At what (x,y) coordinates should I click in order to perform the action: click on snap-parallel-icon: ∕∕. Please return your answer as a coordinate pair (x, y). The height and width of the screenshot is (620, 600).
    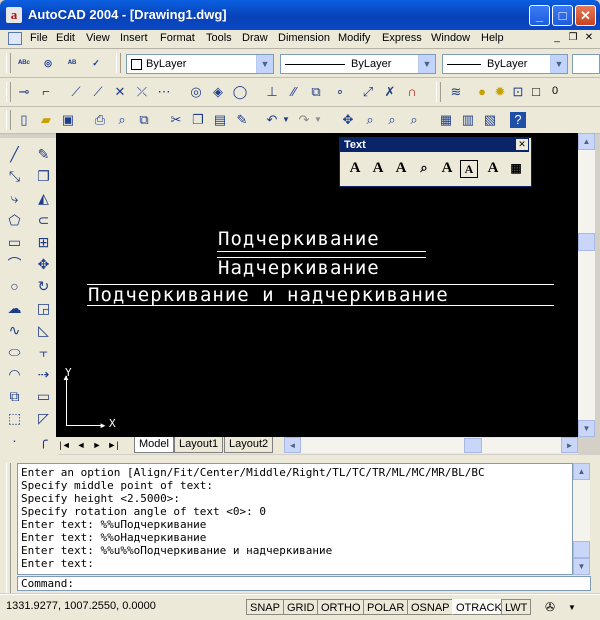
    Looking at the image, I should click on (294, 92).